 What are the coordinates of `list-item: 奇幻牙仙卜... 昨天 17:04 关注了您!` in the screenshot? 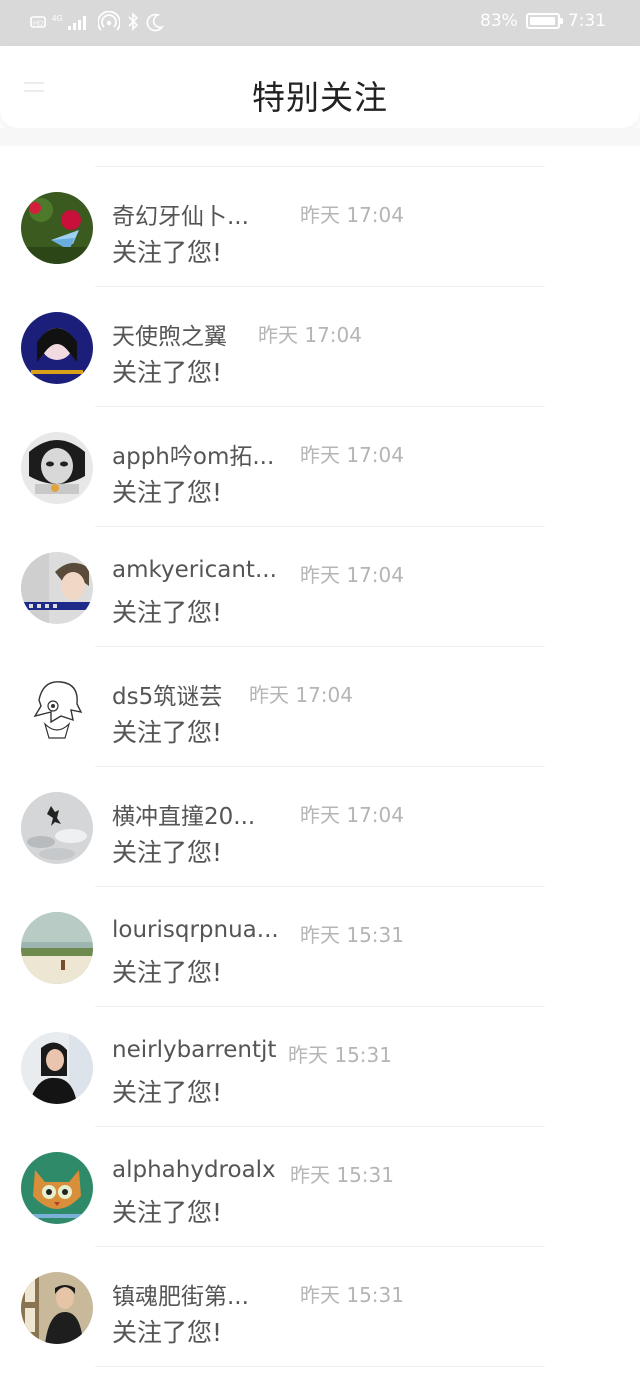 It's located at (320, 227).